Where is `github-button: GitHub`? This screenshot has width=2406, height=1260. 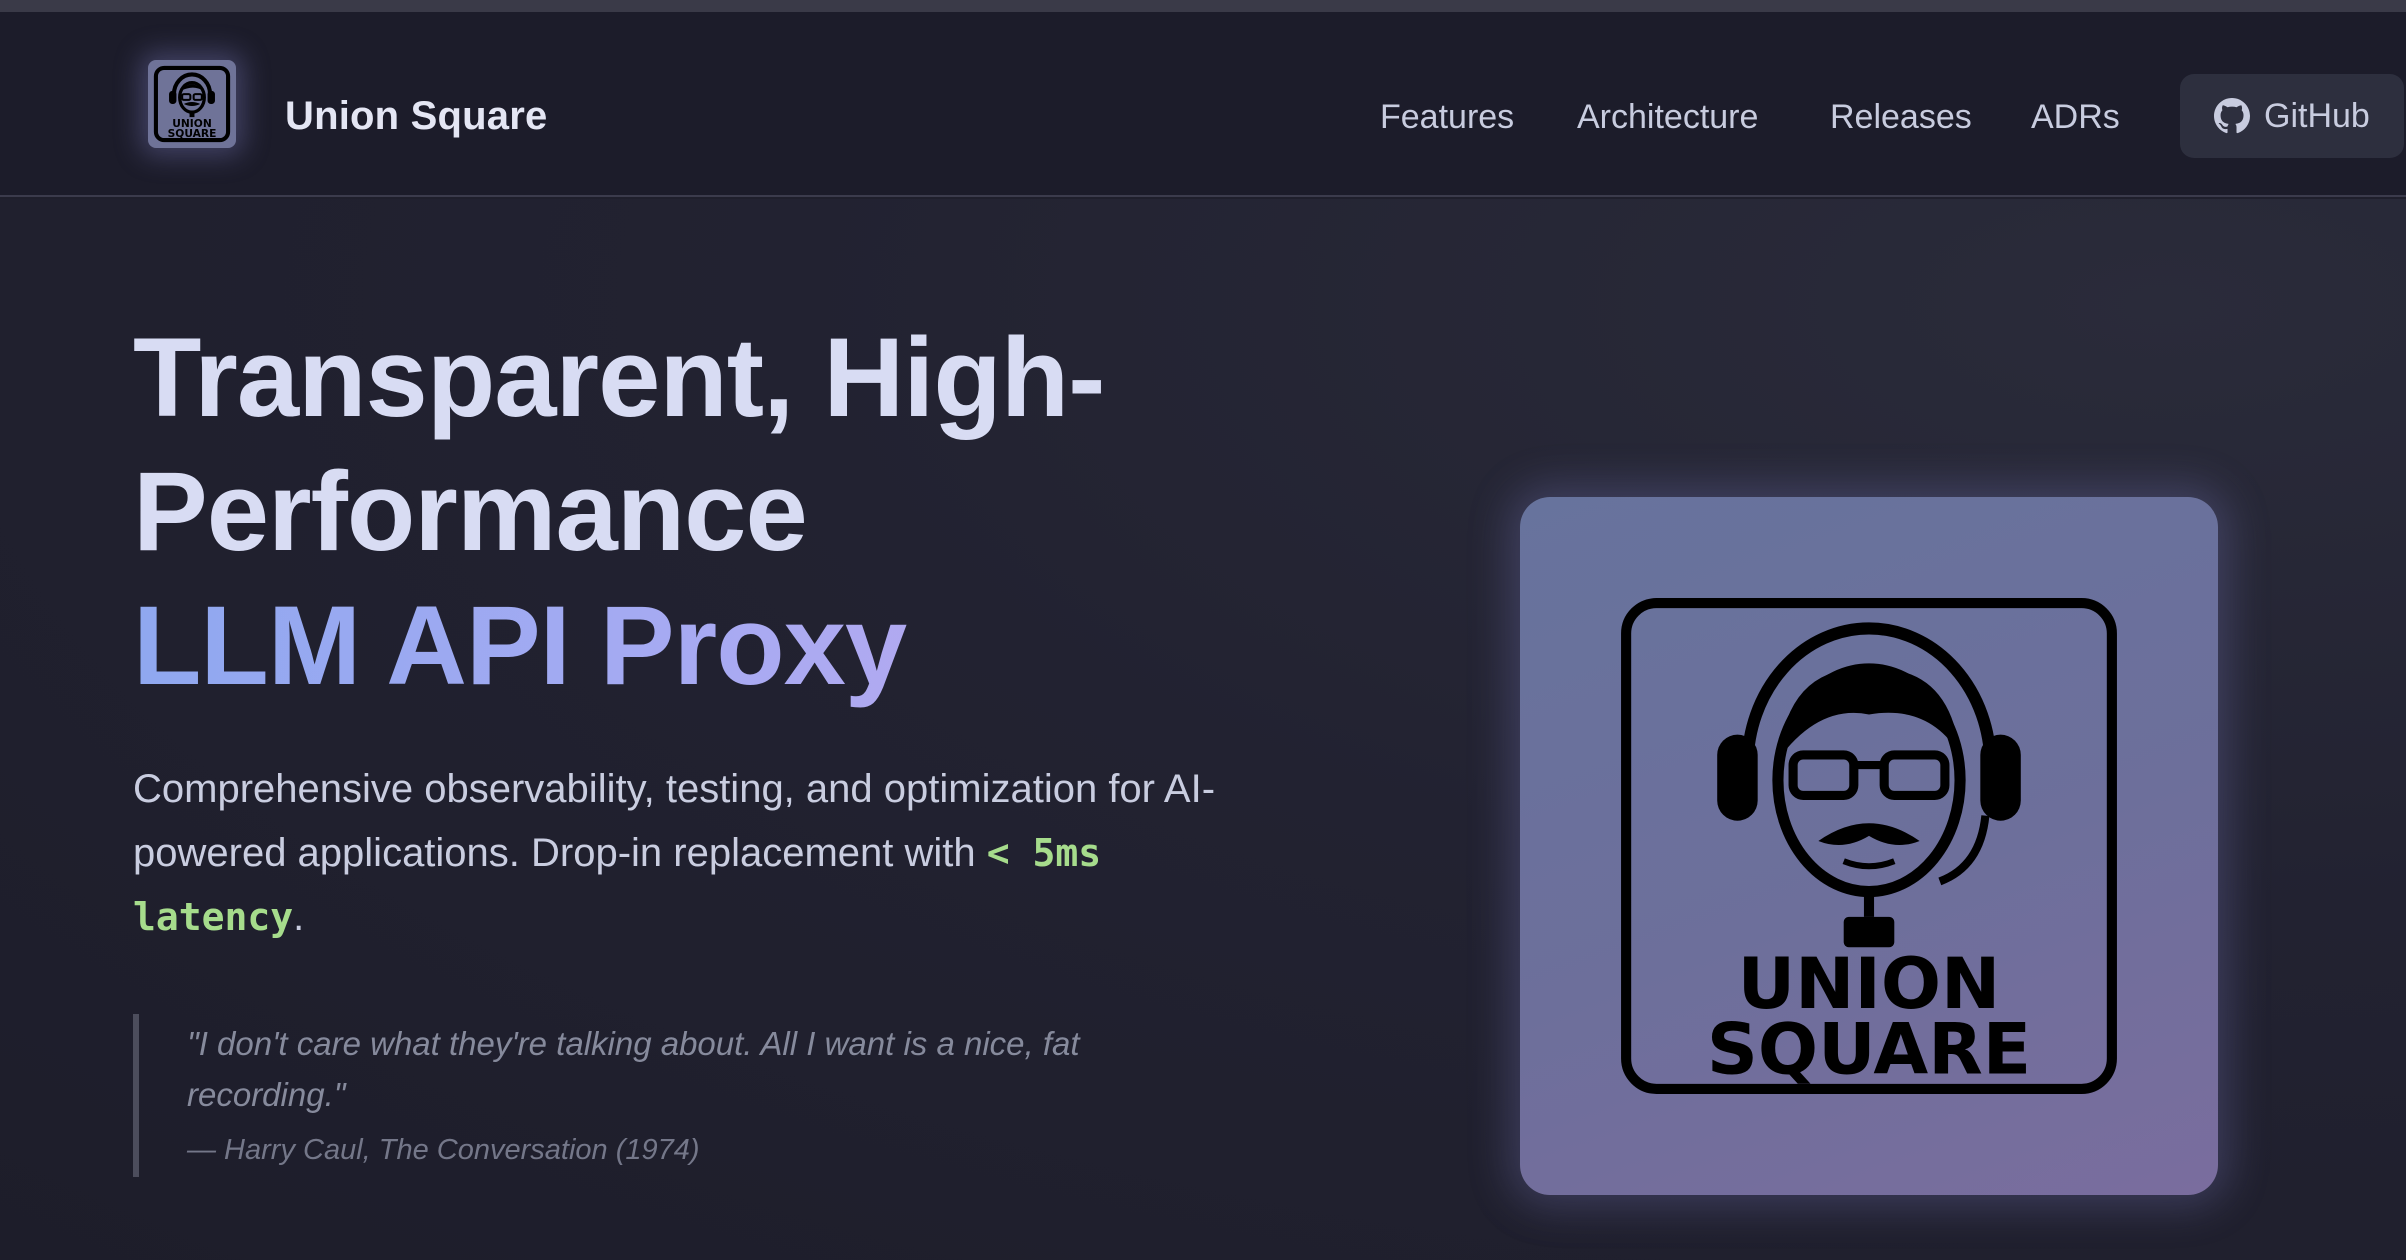 github-button: GitHub is located at coordinates (2292, 116).